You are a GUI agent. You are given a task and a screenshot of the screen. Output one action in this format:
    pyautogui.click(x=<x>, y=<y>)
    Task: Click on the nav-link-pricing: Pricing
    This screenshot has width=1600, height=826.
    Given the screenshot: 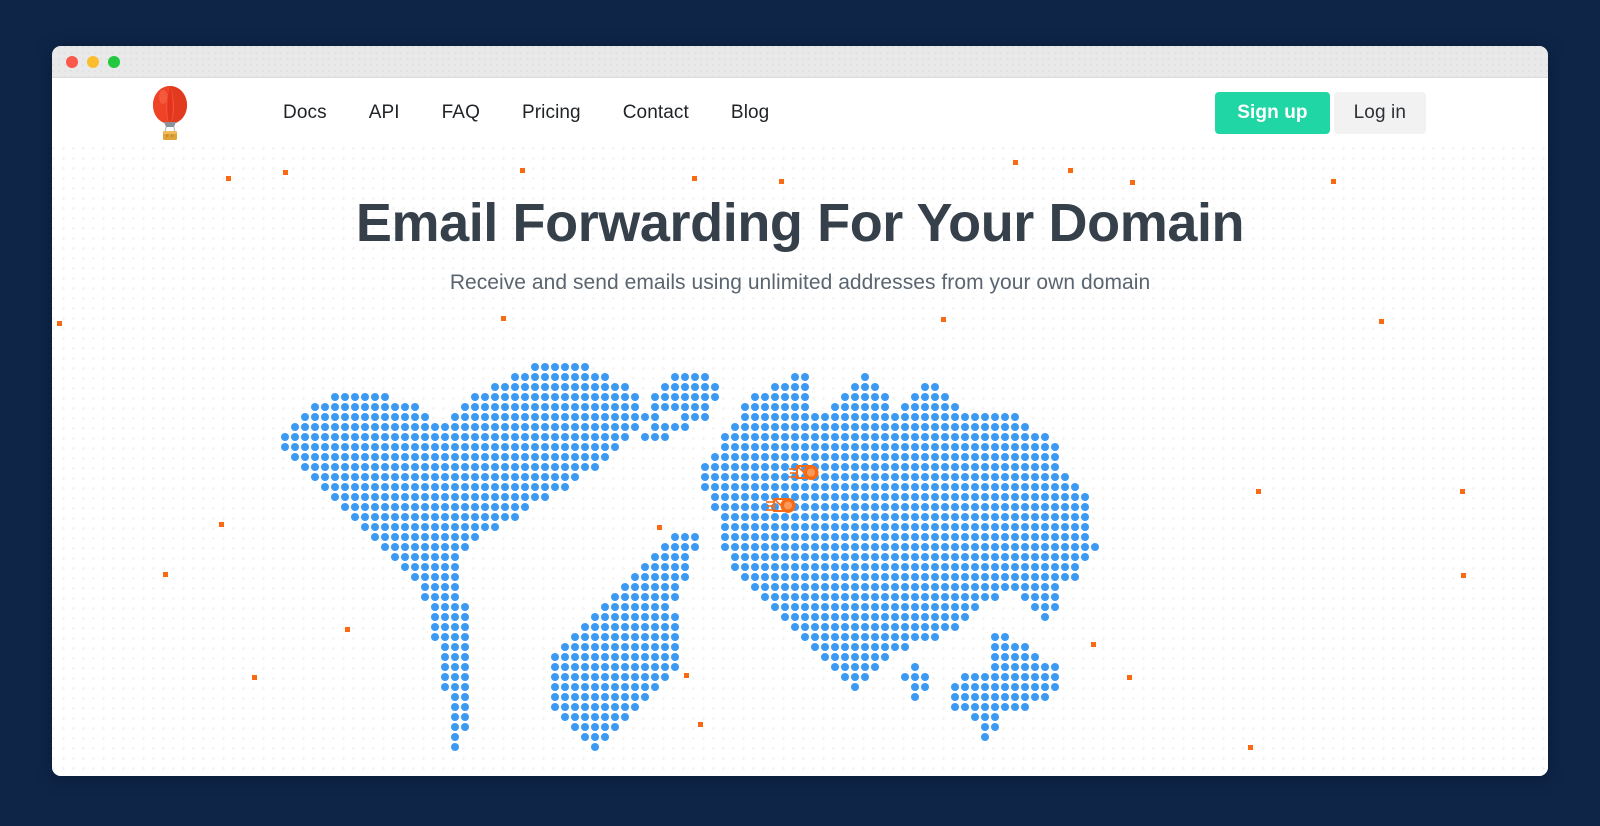 What is the action you would take?
    pyautogui.click(x=551, y=113)
    